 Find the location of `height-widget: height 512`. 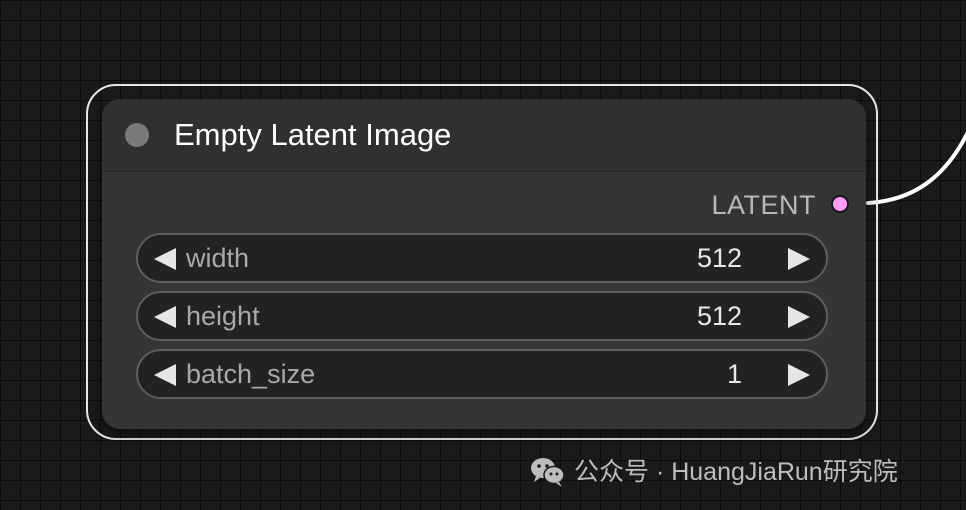

height-widget: height 512 is located at coordinates (482, 316).